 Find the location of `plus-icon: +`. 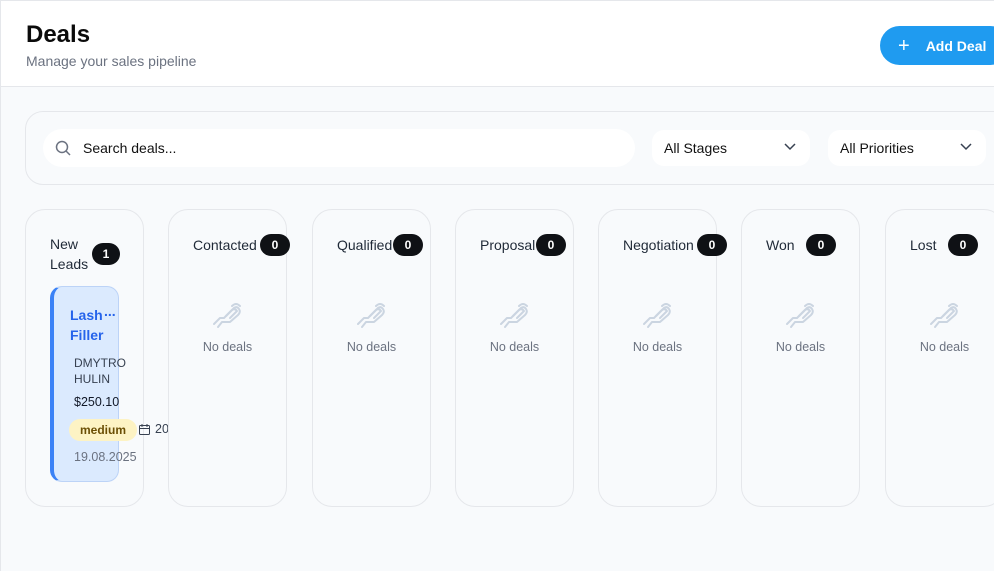

plus-icon: + is located at coordinates (904, 45).